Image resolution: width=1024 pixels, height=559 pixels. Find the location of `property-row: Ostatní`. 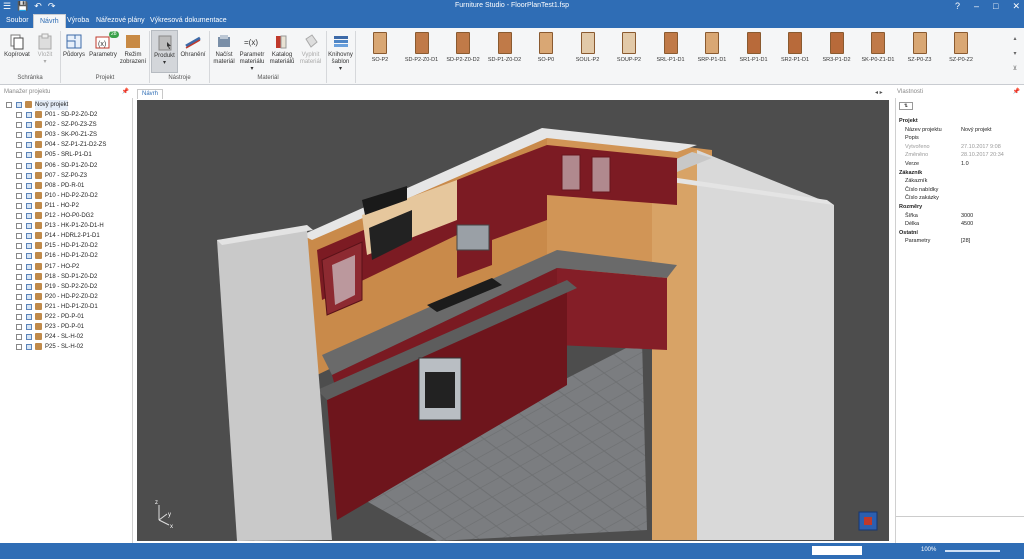

property-row: Ostatní is located at coordinates (927, 233).